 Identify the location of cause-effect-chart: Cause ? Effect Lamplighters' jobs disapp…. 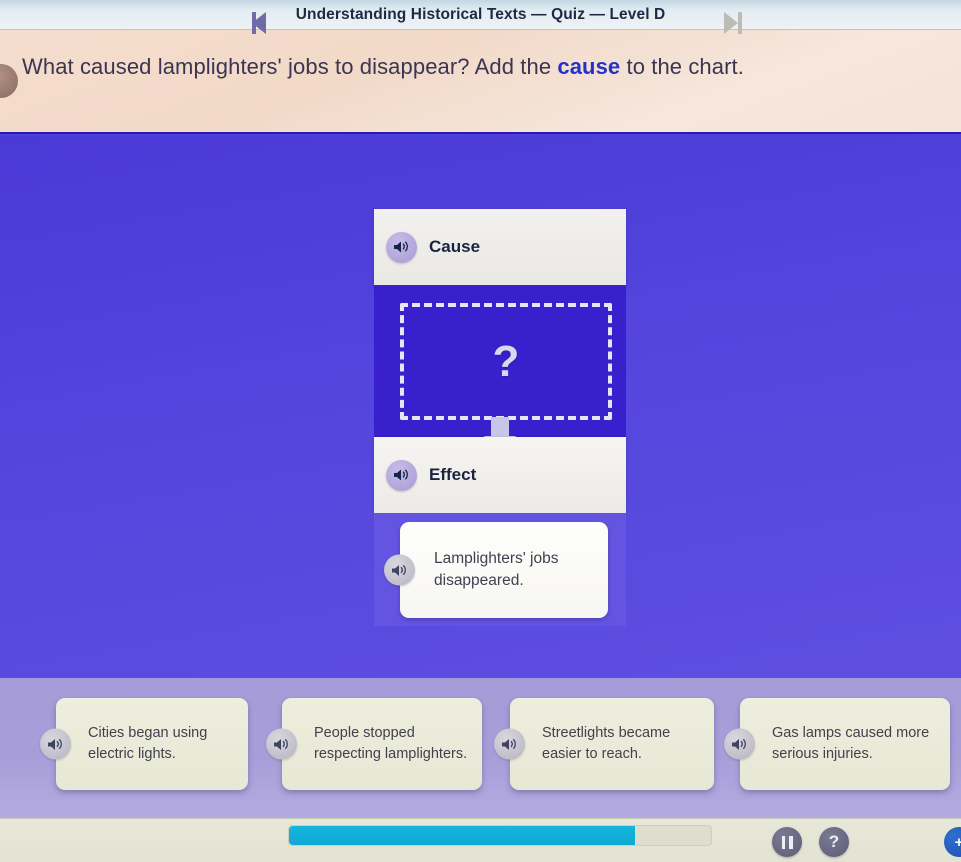
(500, 417).